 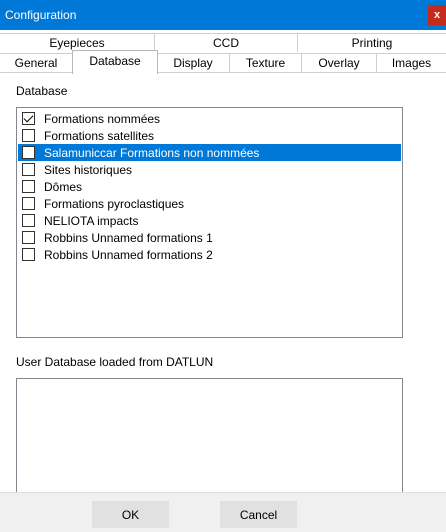 I want to click on tab-display: Display, so click(x=193, y=62).